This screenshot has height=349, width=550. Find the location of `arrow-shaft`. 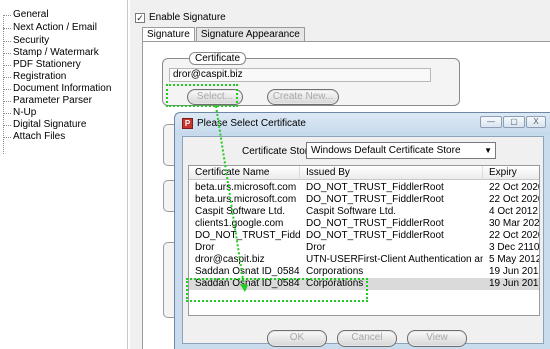

arrow-shaft is located at coordinates (230, 196).